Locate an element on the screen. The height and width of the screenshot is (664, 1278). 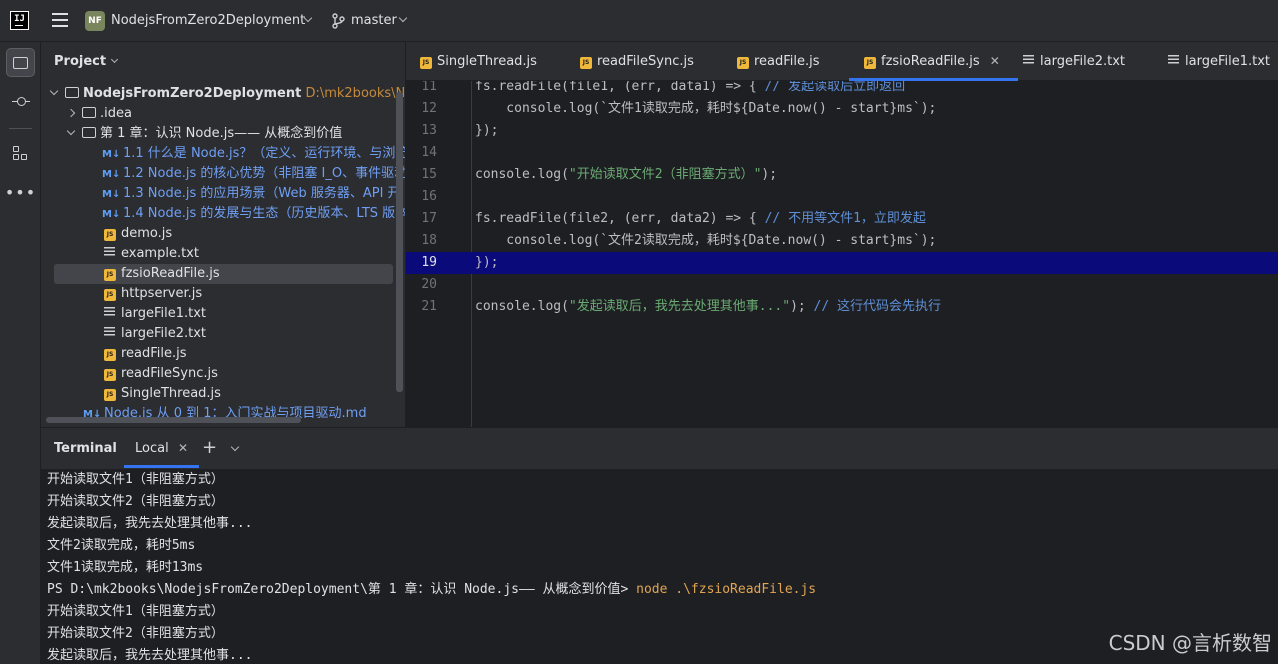
more-tools-button: ••• is located at coordinates (20, 192).